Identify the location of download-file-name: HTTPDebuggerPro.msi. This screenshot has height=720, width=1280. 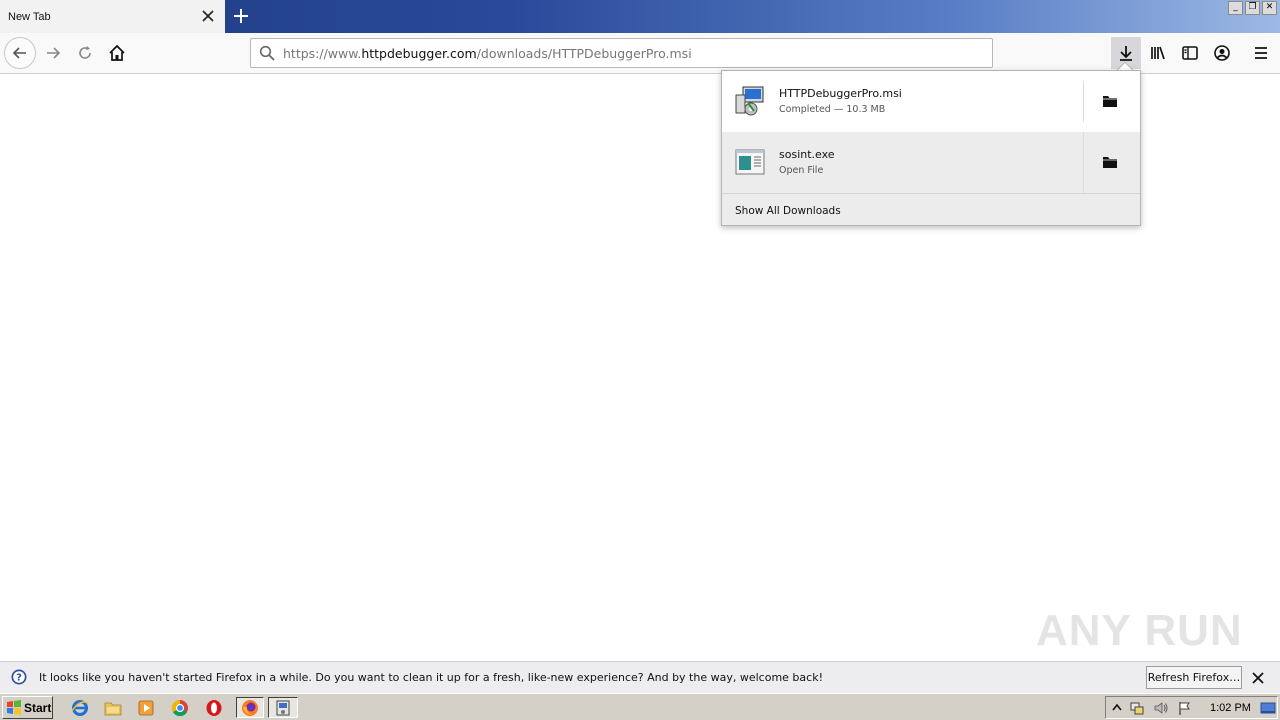
(840, 93).